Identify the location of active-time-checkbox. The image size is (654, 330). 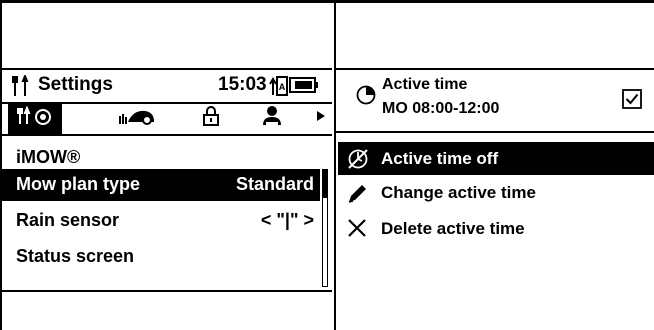
(632, 99).